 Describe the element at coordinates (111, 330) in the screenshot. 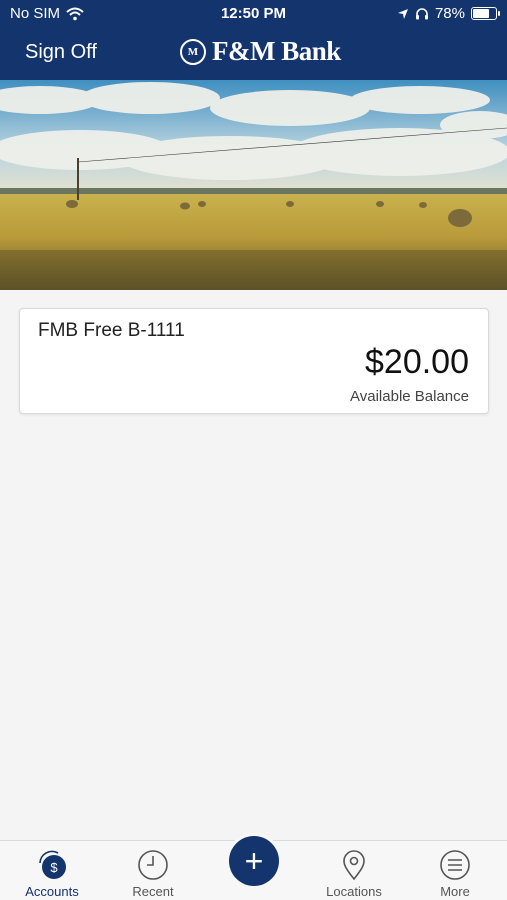

I see `account-name: FMB Free B-1111` at that location.